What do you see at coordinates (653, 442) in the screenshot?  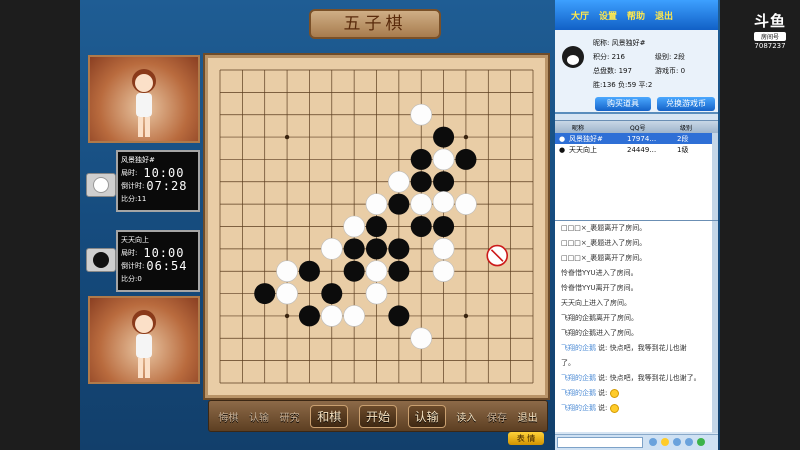 I see `font-icon` at bounding box center [653, 442].